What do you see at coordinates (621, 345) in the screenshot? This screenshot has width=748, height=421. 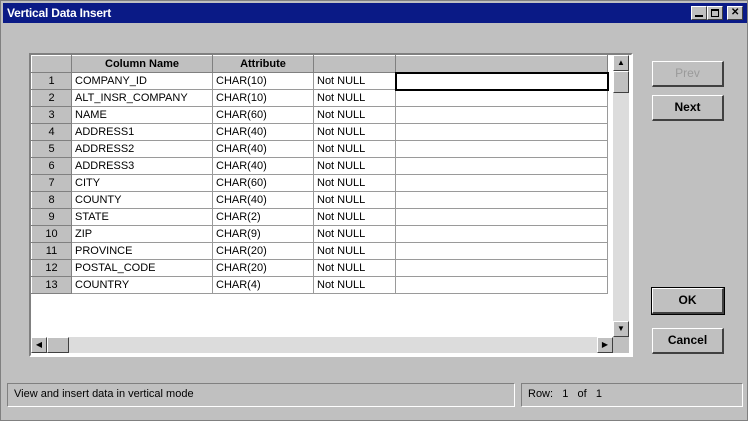 I see `scrollbar-corner` at bounding box center [621, 345].